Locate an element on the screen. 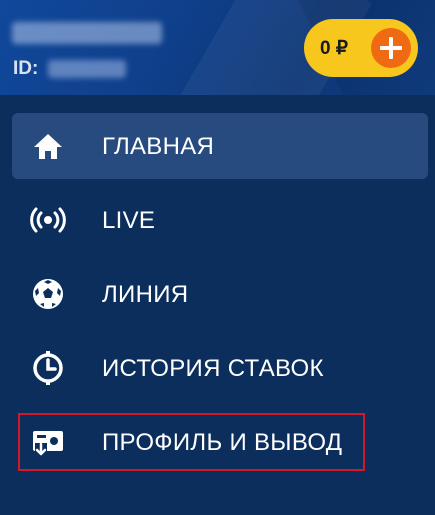 Image resolution: width=435 pixels, height=515 pixels. menu-item-live: LIVE is located at coordinates (220, 220).